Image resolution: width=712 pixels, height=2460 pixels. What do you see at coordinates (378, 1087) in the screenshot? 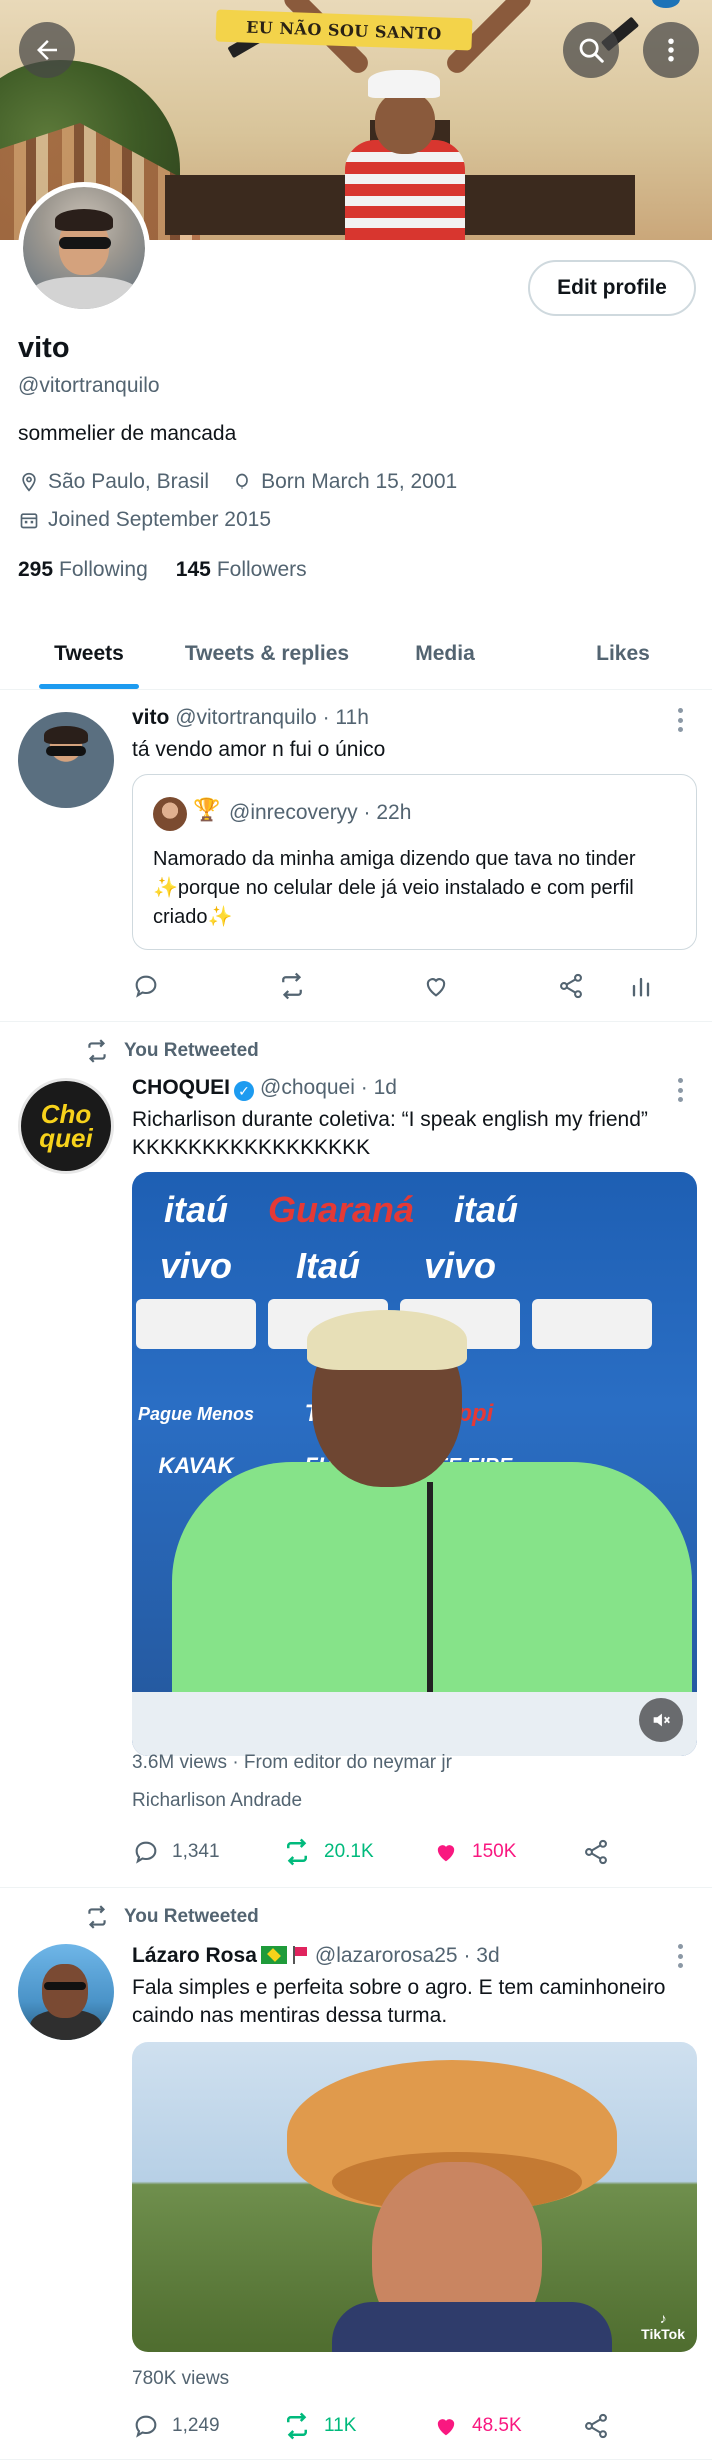
I see `tweet-time: · 1d` at bounding box center [378, 1087].